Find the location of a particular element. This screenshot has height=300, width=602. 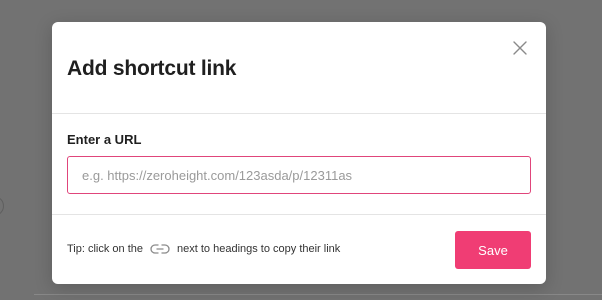

close-icon is located at coordinates (520, 48).